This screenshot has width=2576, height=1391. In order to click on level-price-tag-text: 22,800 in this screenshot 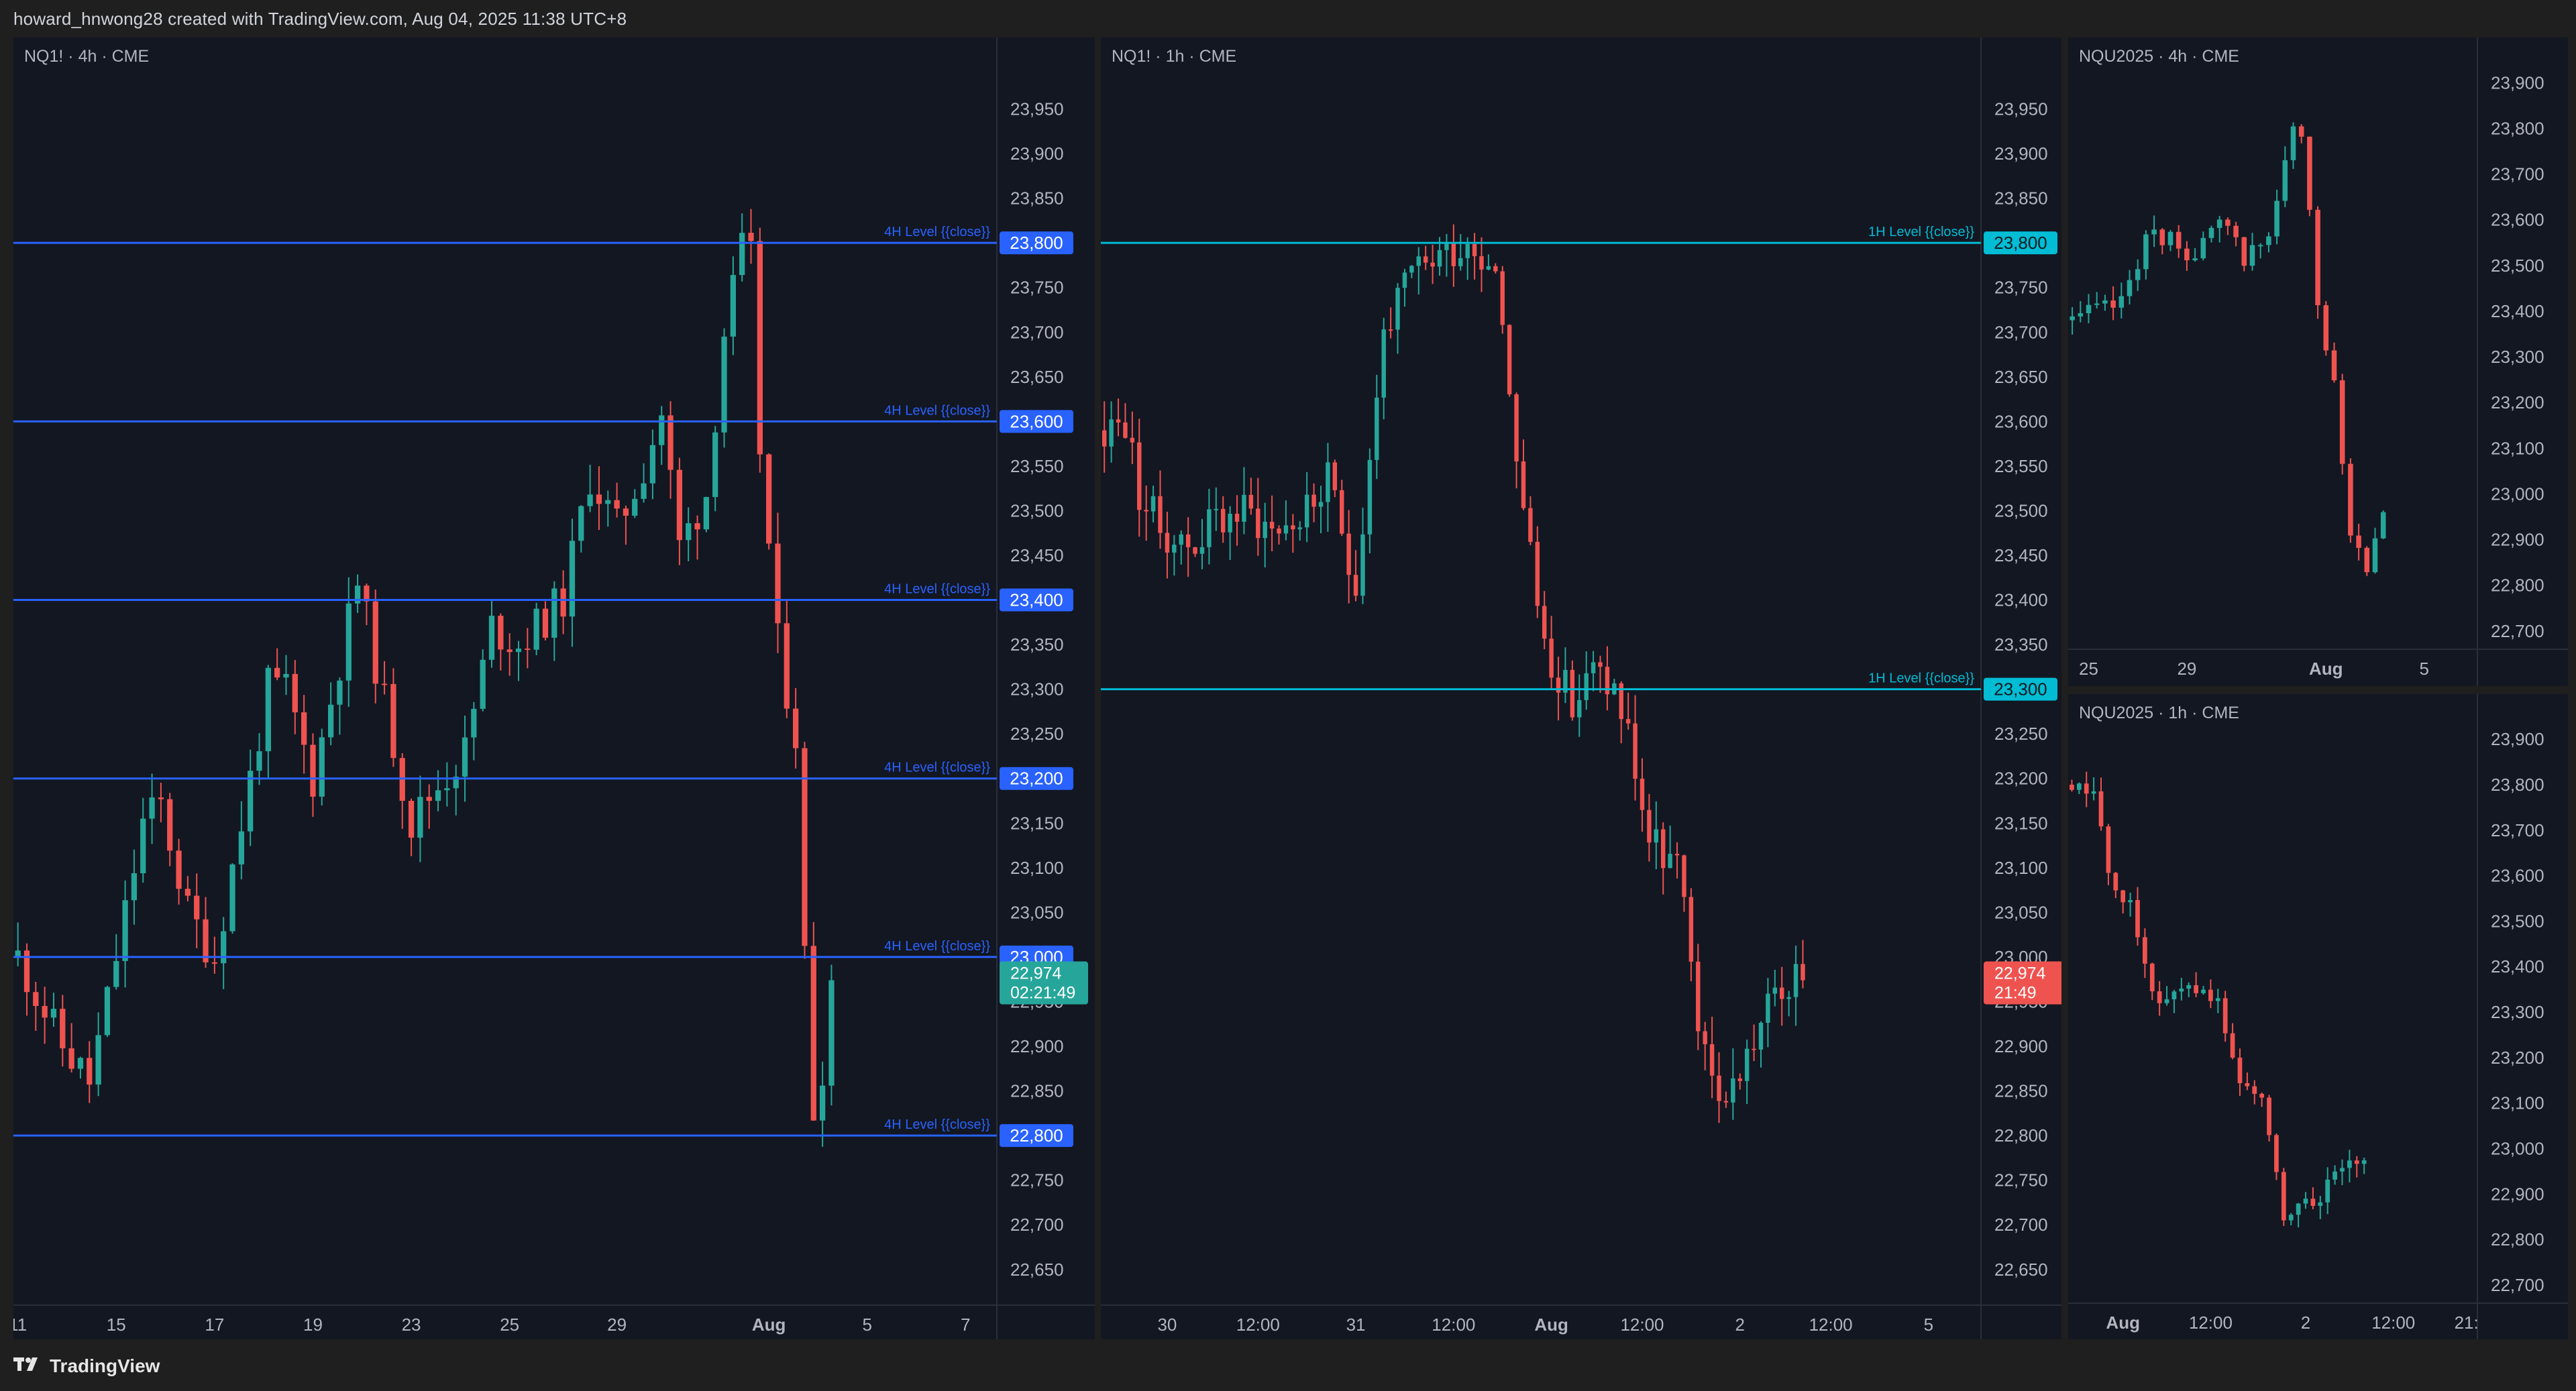, I will do `click(1036, 1135)`.